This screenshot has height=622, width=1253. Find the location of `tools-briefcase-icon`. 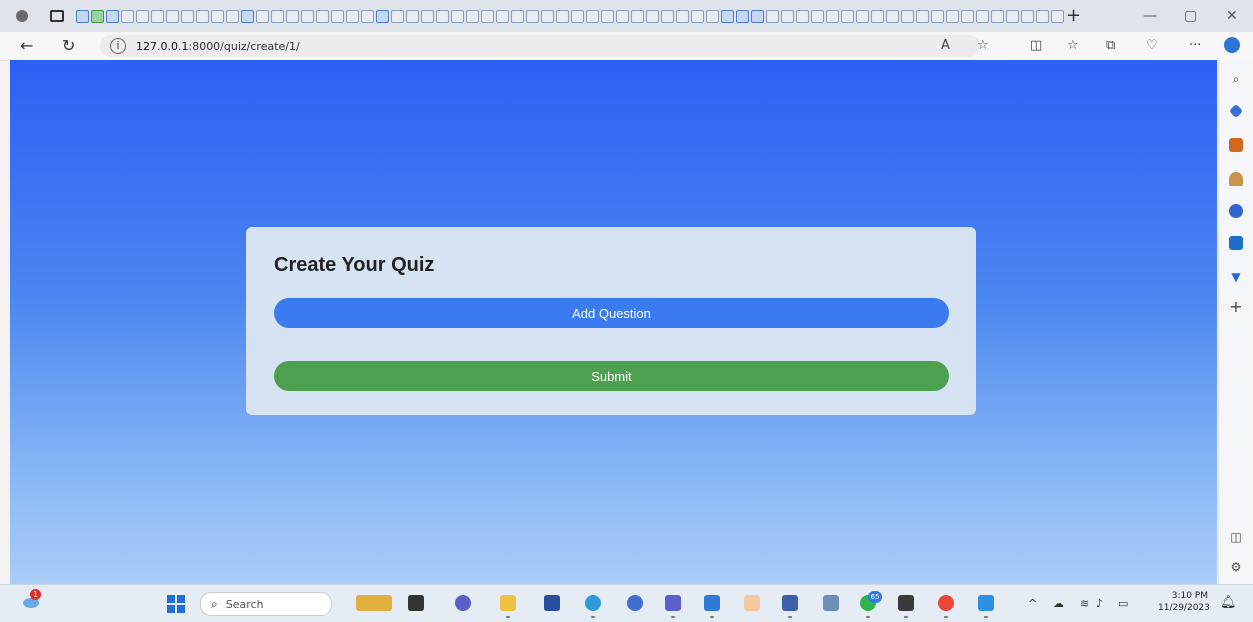

tools-briefcase-icon is located at coordinates (1236, 145).